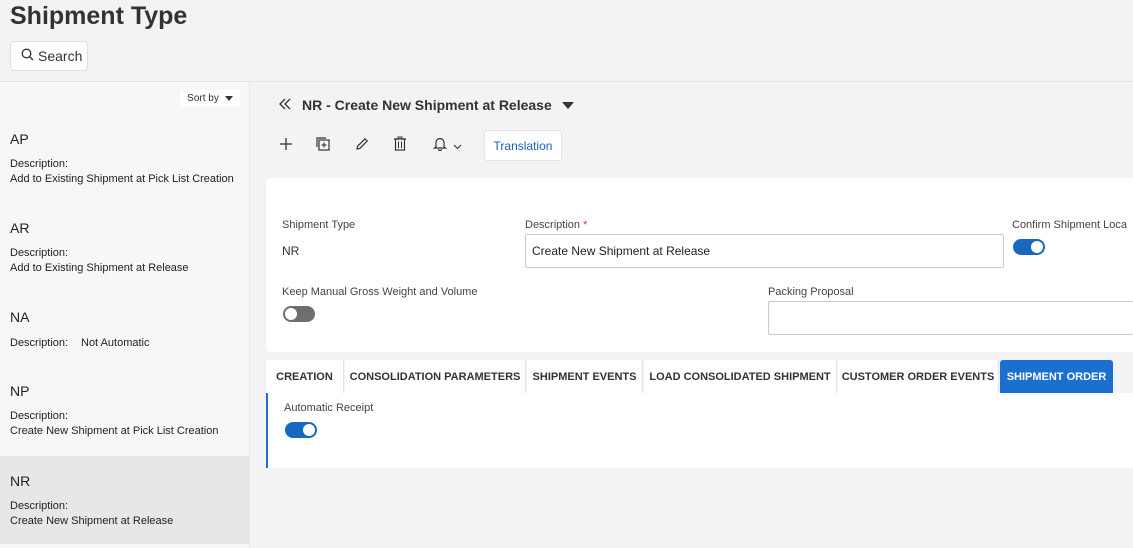 Image resolution: width=1133 pixels, height=548 pixels. What do you see at coordinates (329, 408) in the screenshot?
I see `automatic-receipt-label: Automatic Receipt` at bounding box center [329, 408].